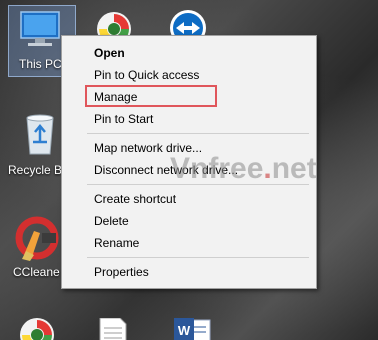  What do you see at coordinates (192, 329) in the screenshot?
I see `word-document-icon: W` at bounding box center [192, 329].